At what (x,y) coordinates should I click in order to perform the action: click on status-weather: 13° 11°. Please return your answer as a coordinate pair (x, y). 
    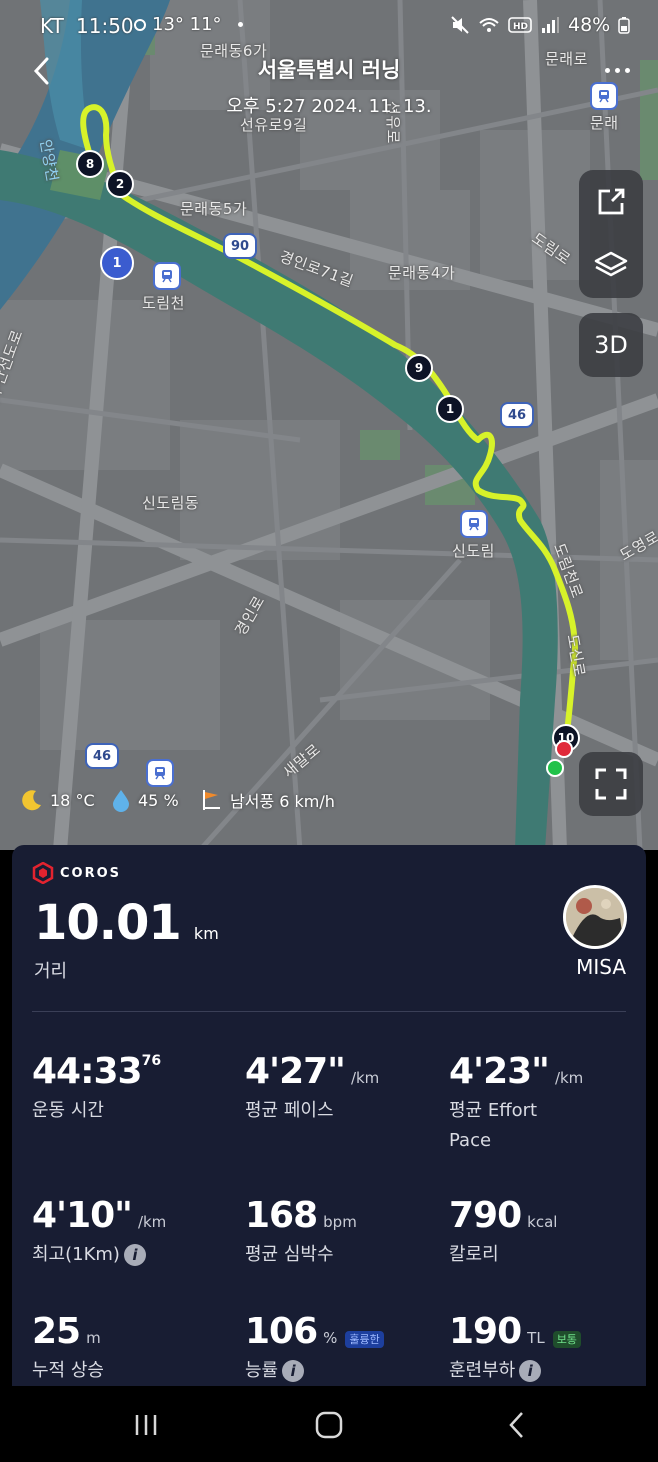
    Looking at the image, I should click on (187, 24).